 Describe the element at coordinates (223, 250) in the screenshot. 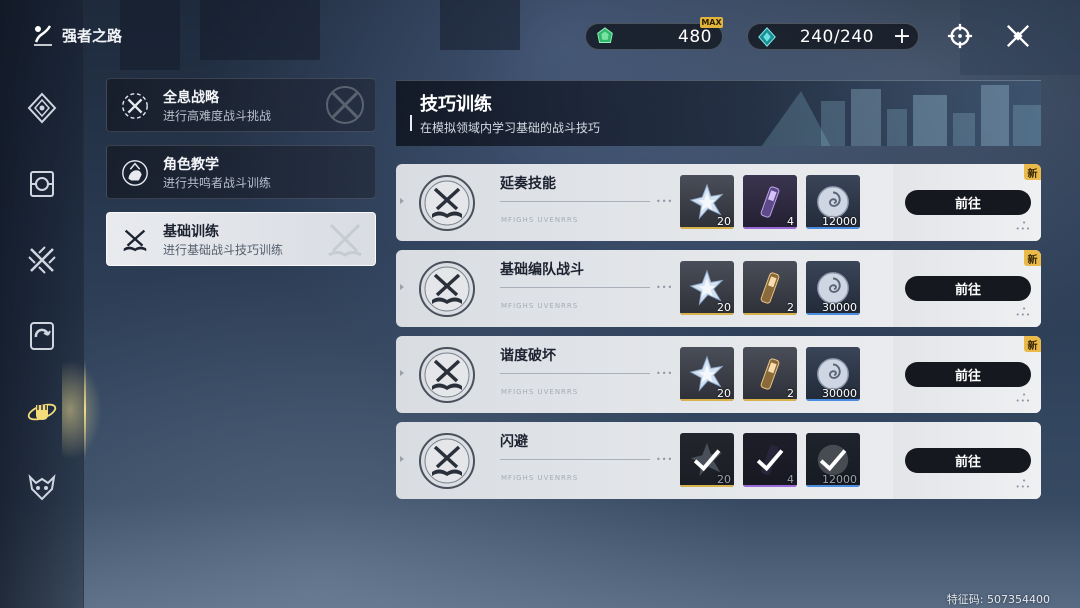

I see `category-subtitle: 进行基础战斗技巧训练` at that location.